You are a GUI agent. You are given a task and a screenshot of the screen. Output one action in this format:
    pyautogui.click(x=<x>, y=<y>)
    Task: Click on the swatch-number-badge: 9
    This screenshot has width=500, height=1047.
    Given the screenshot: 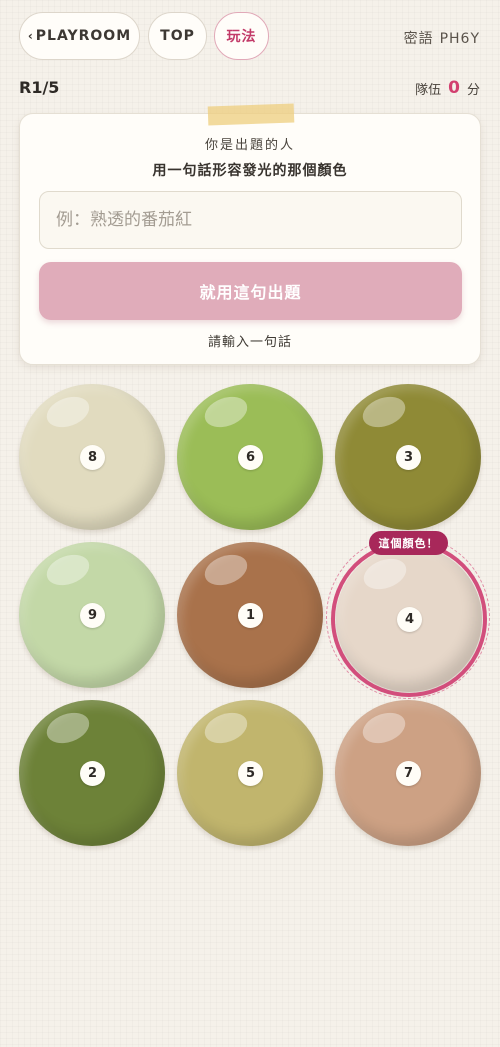 What is the action you would take?
    pyautogui.click(x=92, y=615)
    